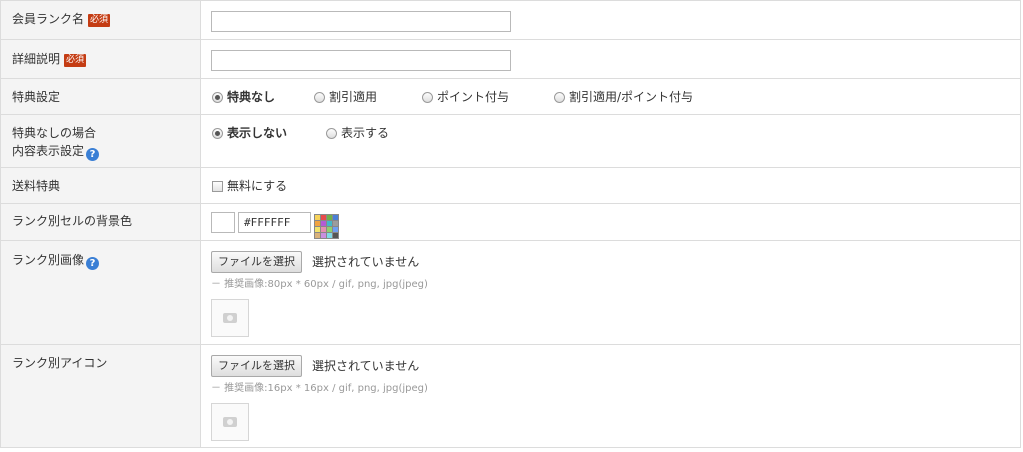 Image resolution: width=1023 pixels, height=452 pixels. Describe the element at coordinates (101, 59) in the screenshot. I see `row-label-cell: 詳細説明 必須` at that location.